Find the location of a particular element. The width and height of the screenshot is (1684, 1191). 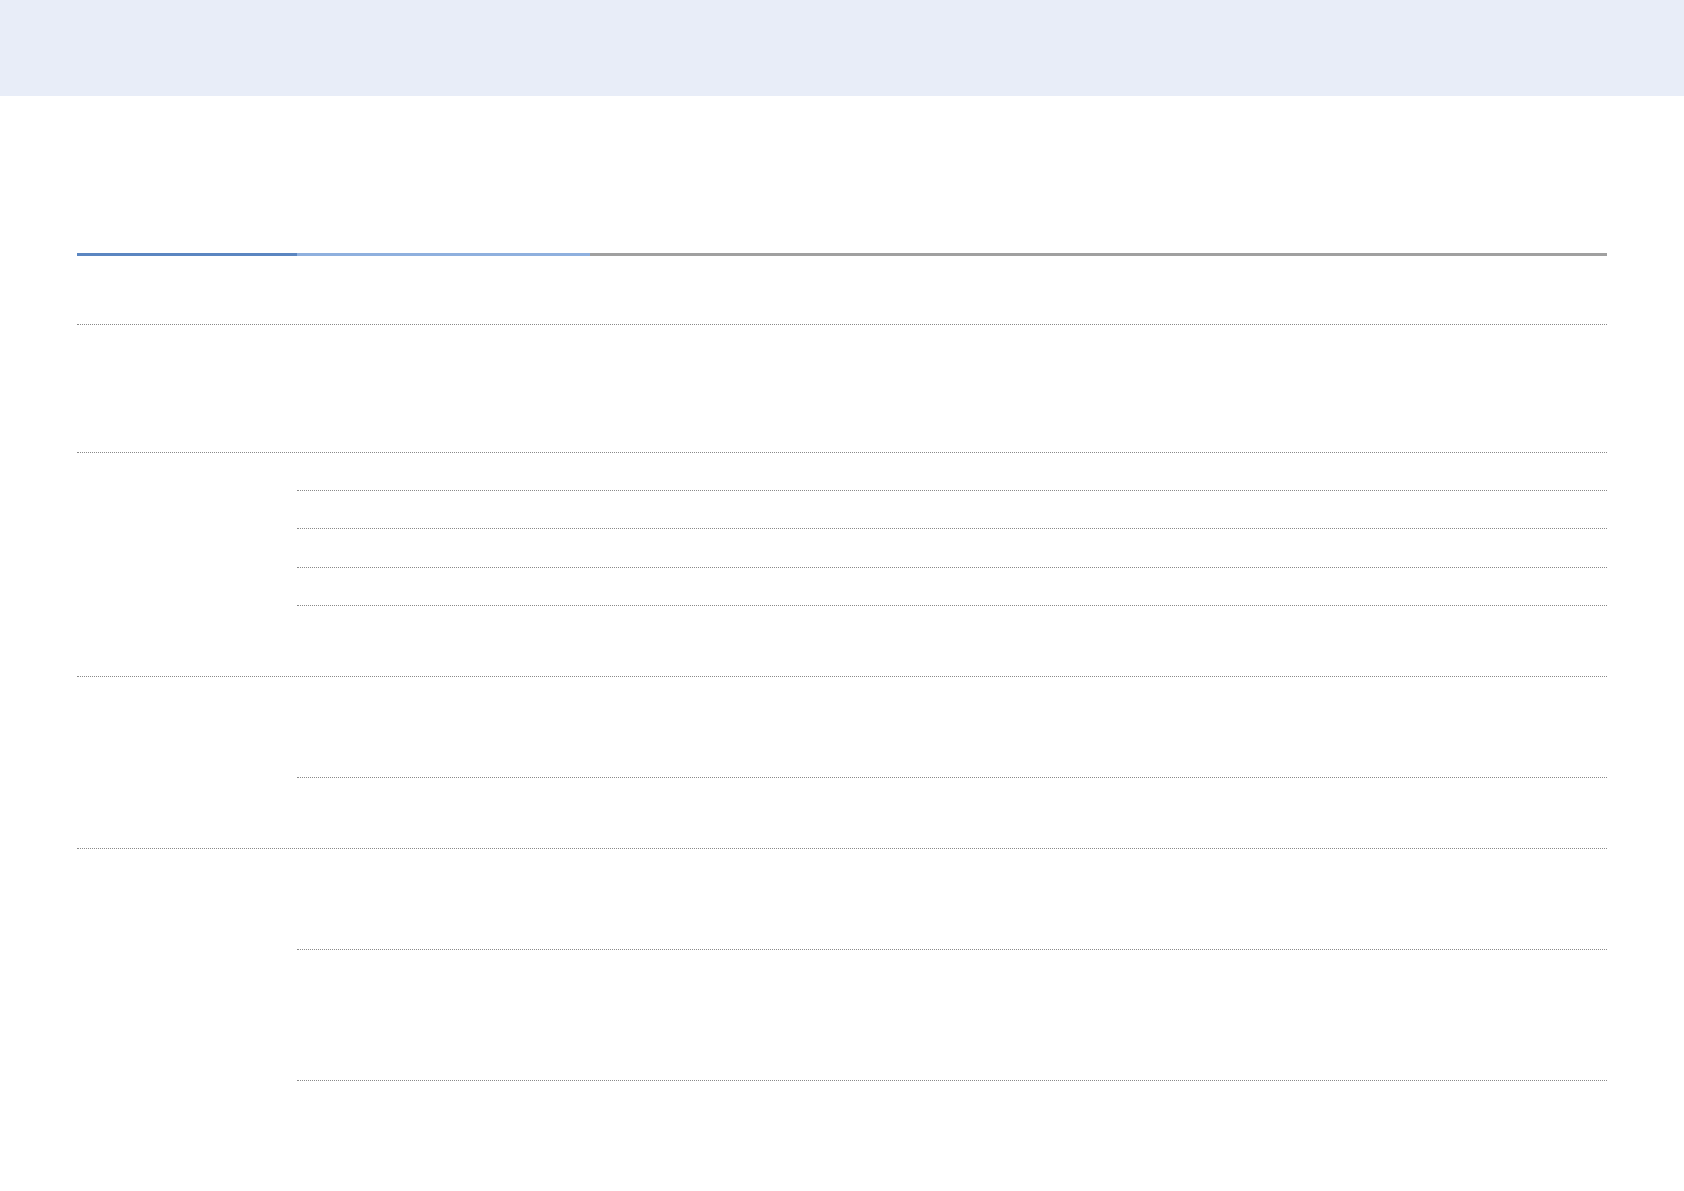

top-header-band is located at coordinates (842, 48).